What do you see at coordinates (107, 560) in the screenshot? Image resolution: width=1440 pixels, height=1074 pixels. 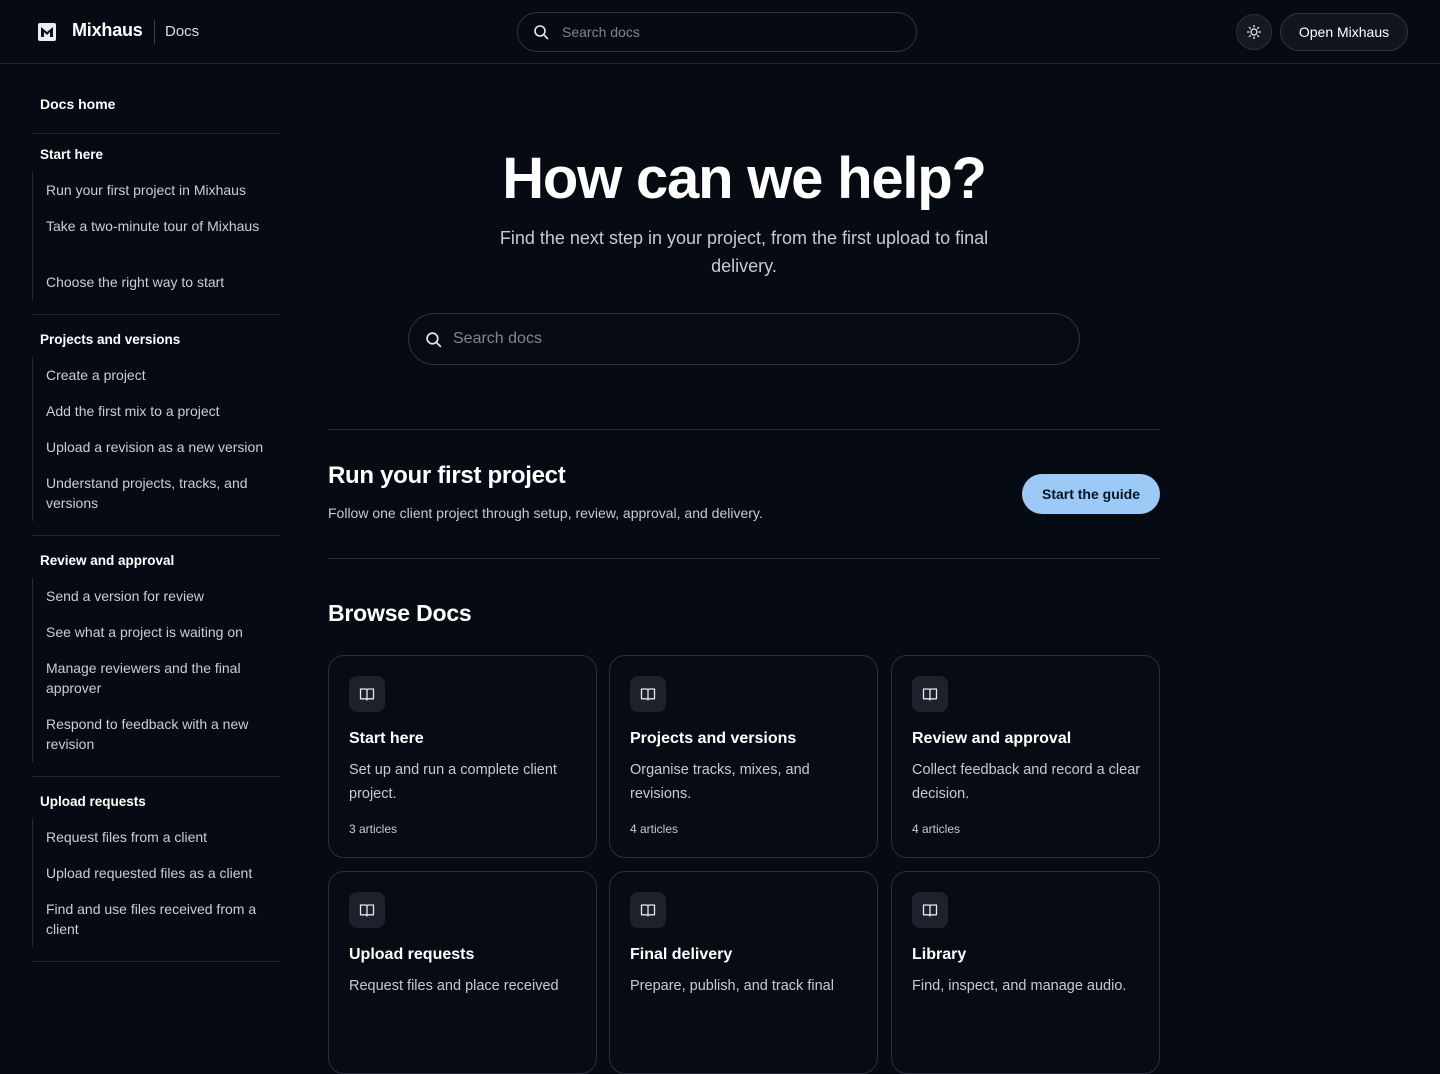 I see `sidebar-section-review-approval: Review and approval` at bounding box center [107, 560].